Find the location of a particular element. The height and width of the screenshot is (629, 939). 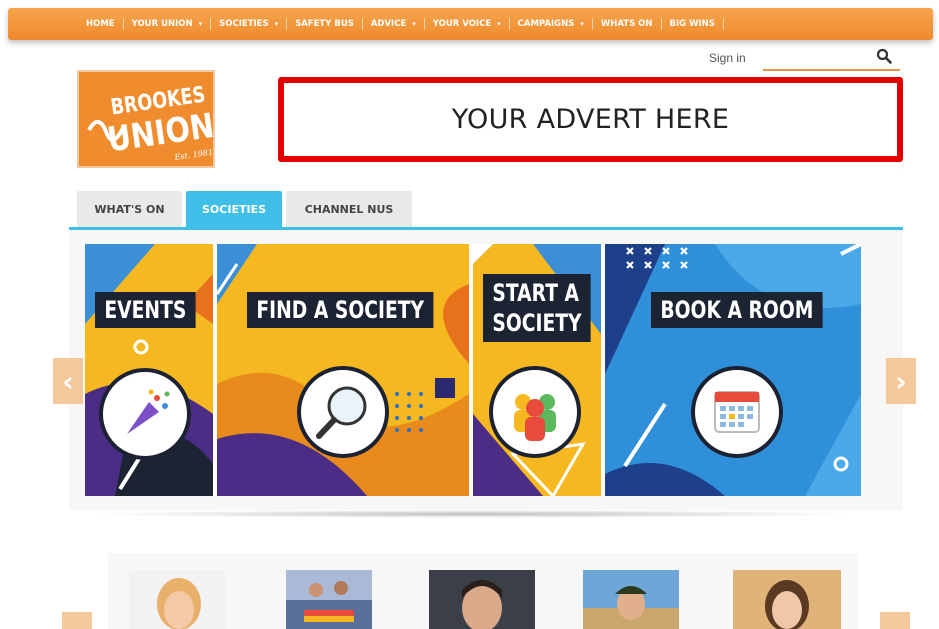

carousel-slide-find-society: FIND A SOCIETY is located at coordinates (343, 370).